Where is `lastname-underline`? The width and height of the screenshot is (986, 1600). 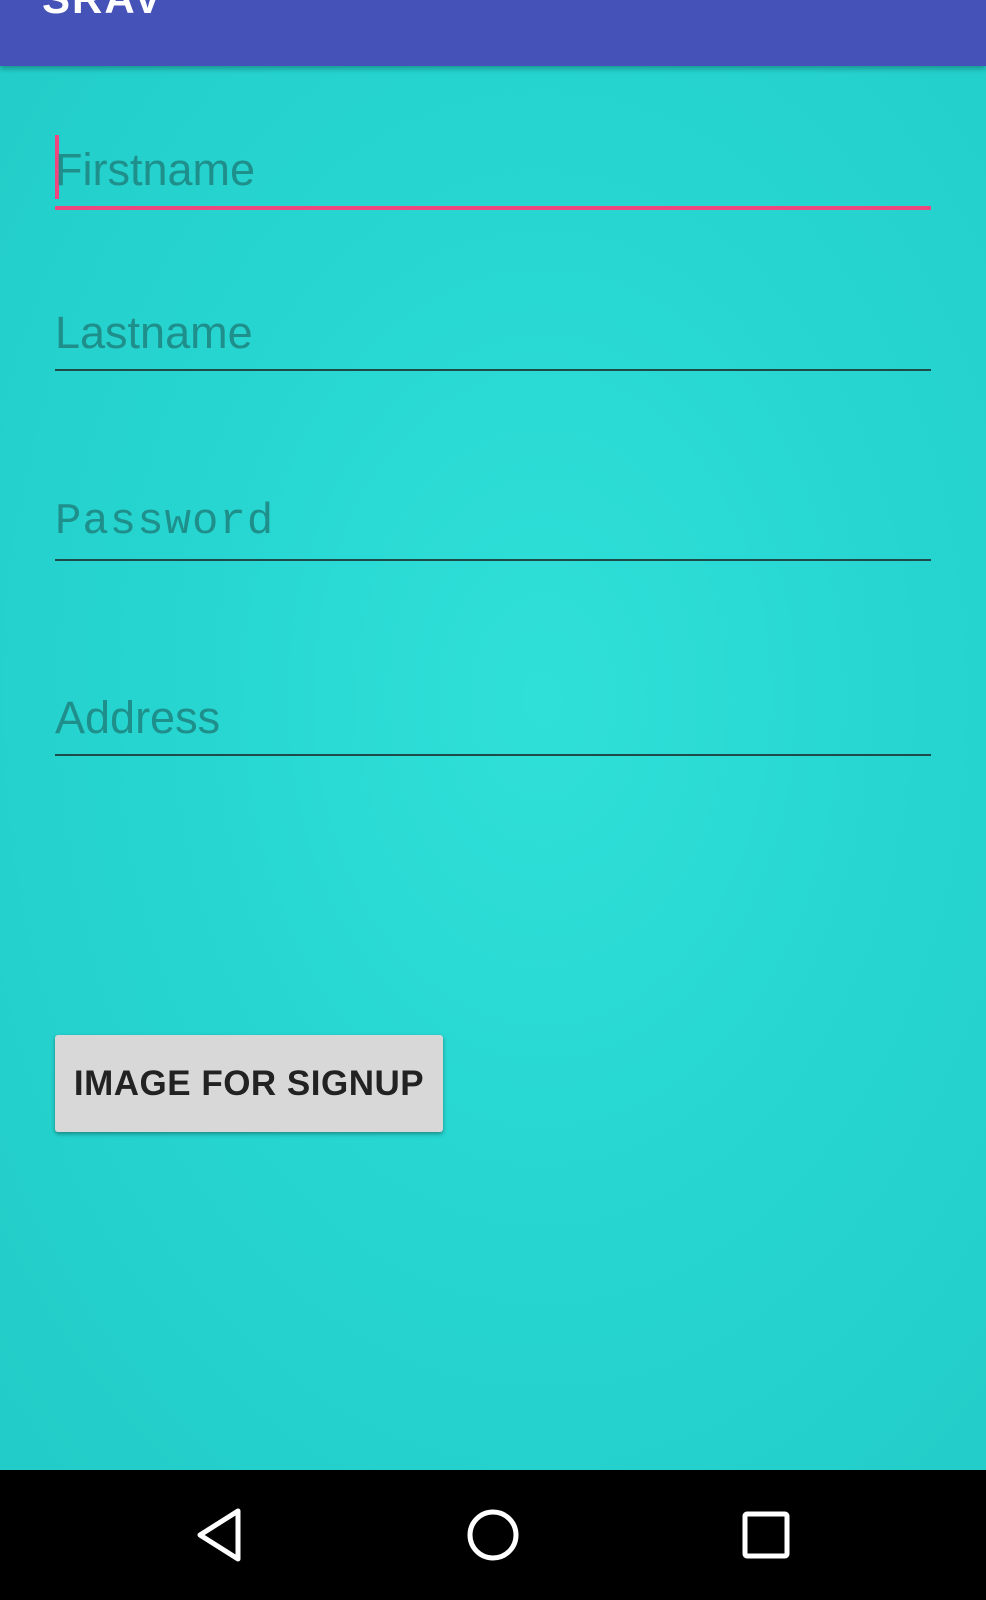
lastname-underline is located at coordinates (493, 370).